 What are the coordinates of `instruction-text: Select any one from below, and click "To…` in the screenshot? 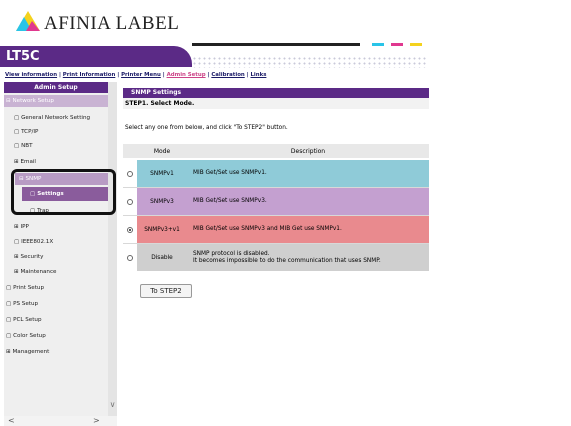 It's located at (206, 128).